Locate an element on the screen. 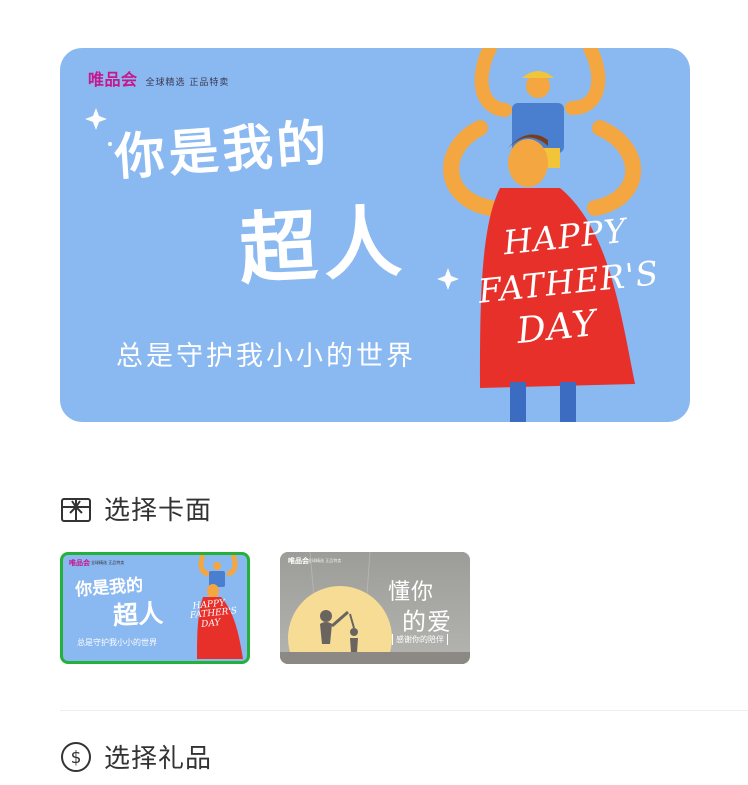 Image resolution: width=748 pixels, height=785 pixels. thumb-subtitle: 总是守护我小小的世界 is located at coordinates (117, 642).